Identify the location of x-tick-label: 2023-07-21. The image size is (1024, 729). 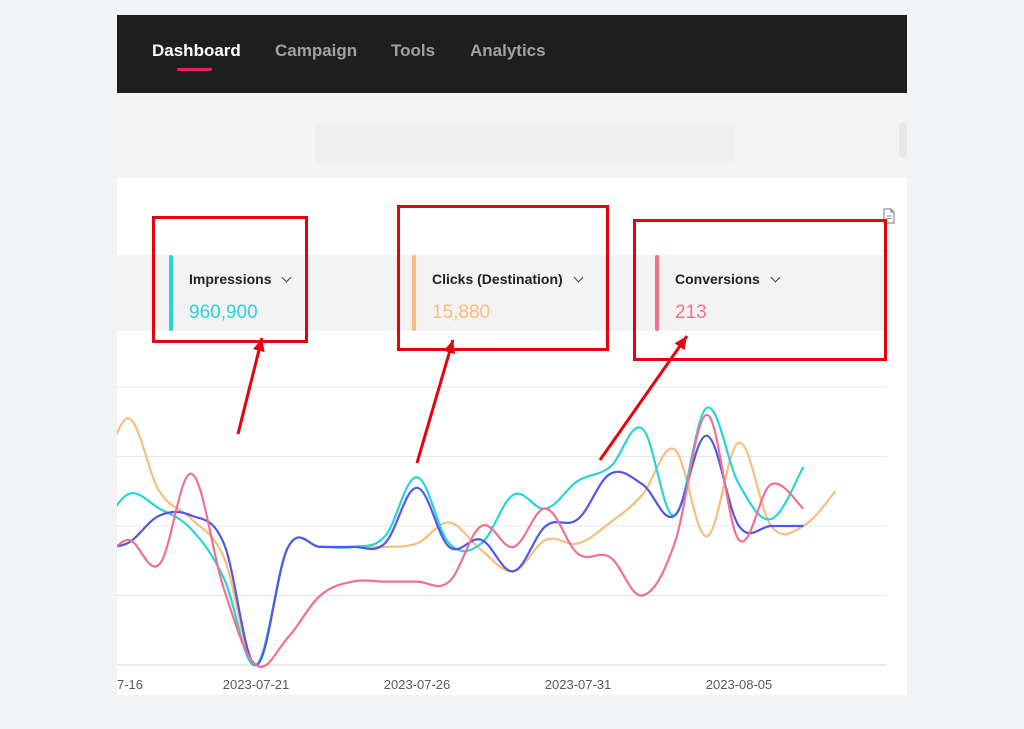
(256, 684).